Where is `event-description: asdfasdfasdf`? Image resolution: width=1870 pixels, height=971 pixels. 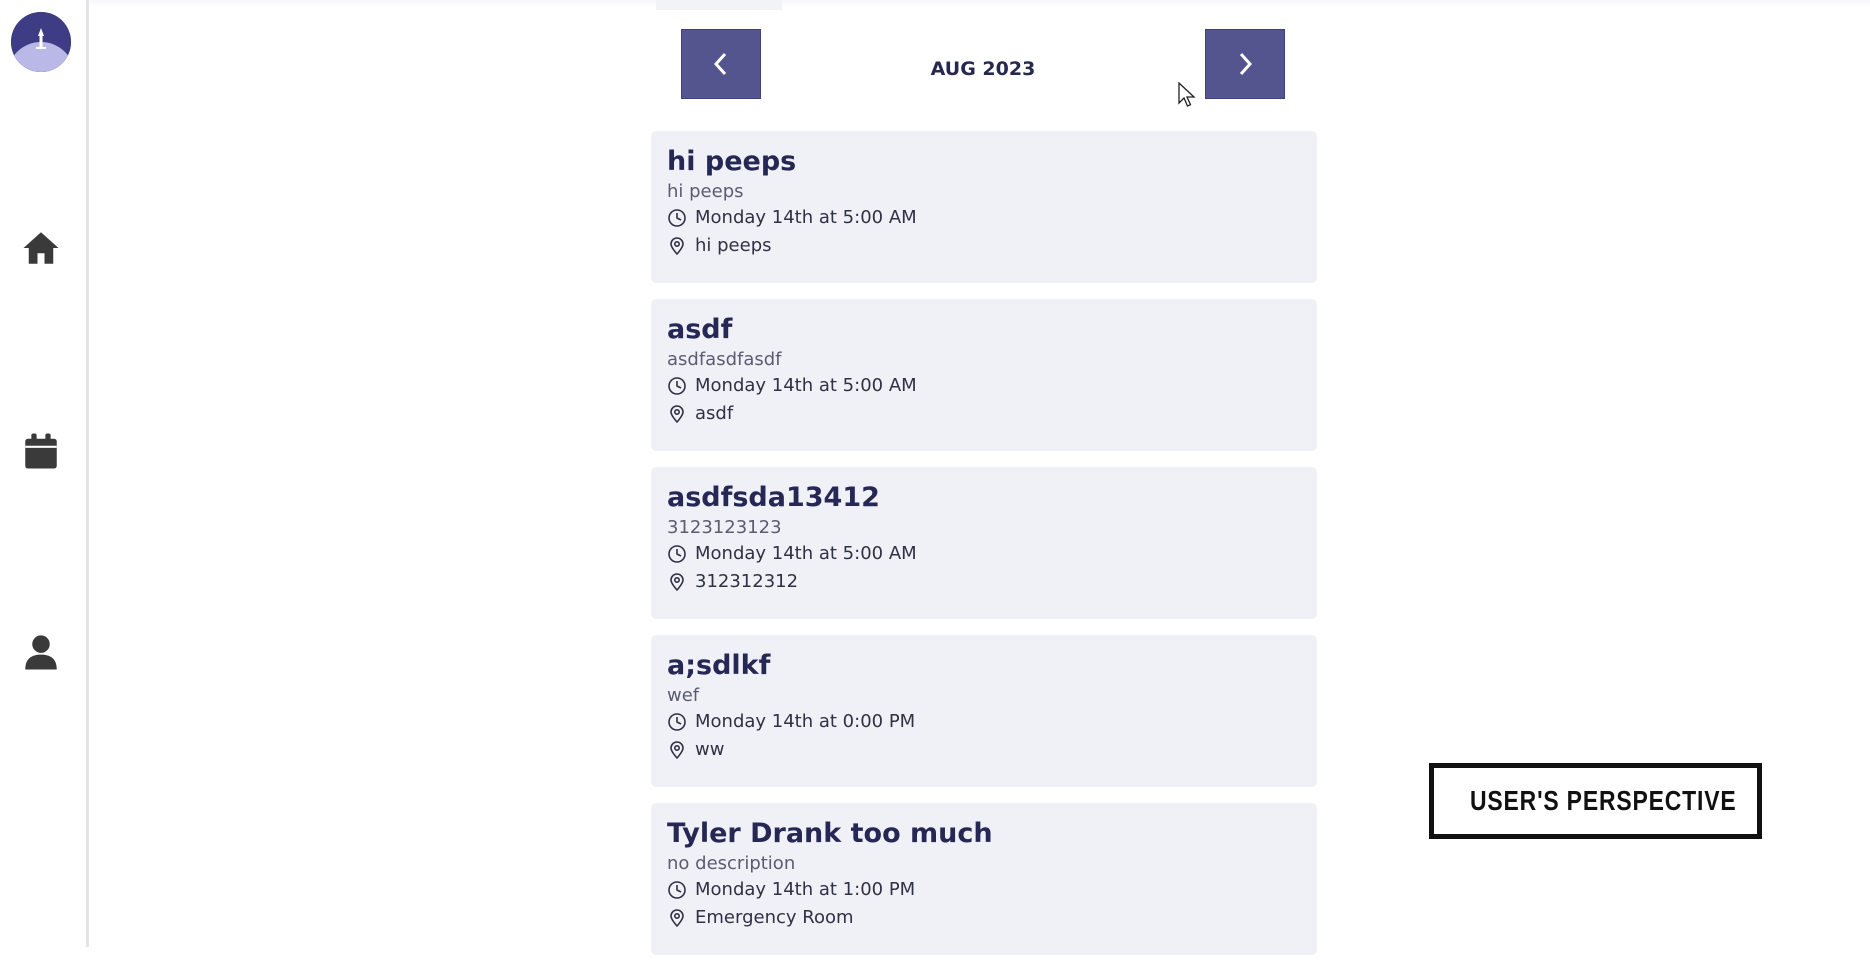
event-description: asdfasdfasdf is located at coordinates (724, 359).